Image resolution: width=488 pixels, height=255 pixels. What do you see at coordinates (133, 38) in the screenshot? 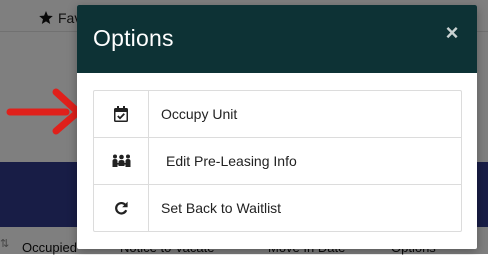
I see `modal-title: Options` at bounding box center [133, 38].